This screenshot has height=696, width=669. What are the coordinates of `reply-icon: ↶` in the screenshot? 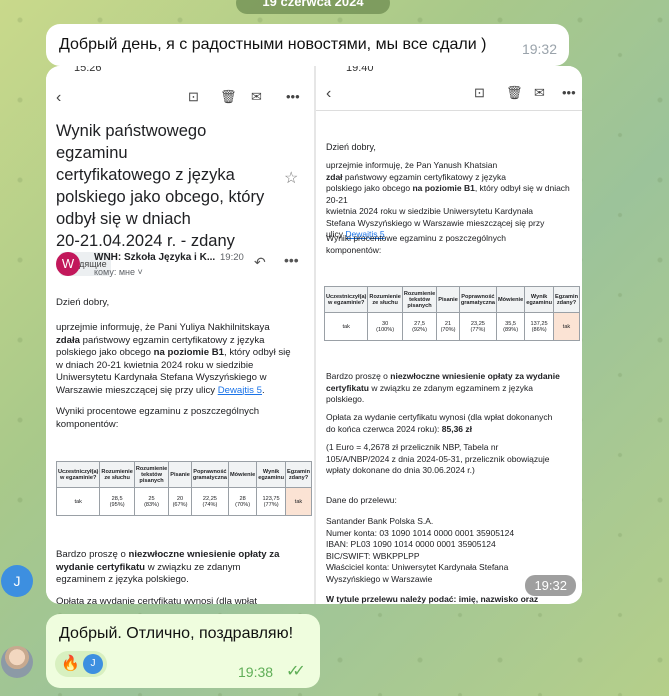 It's located at (260, 262).